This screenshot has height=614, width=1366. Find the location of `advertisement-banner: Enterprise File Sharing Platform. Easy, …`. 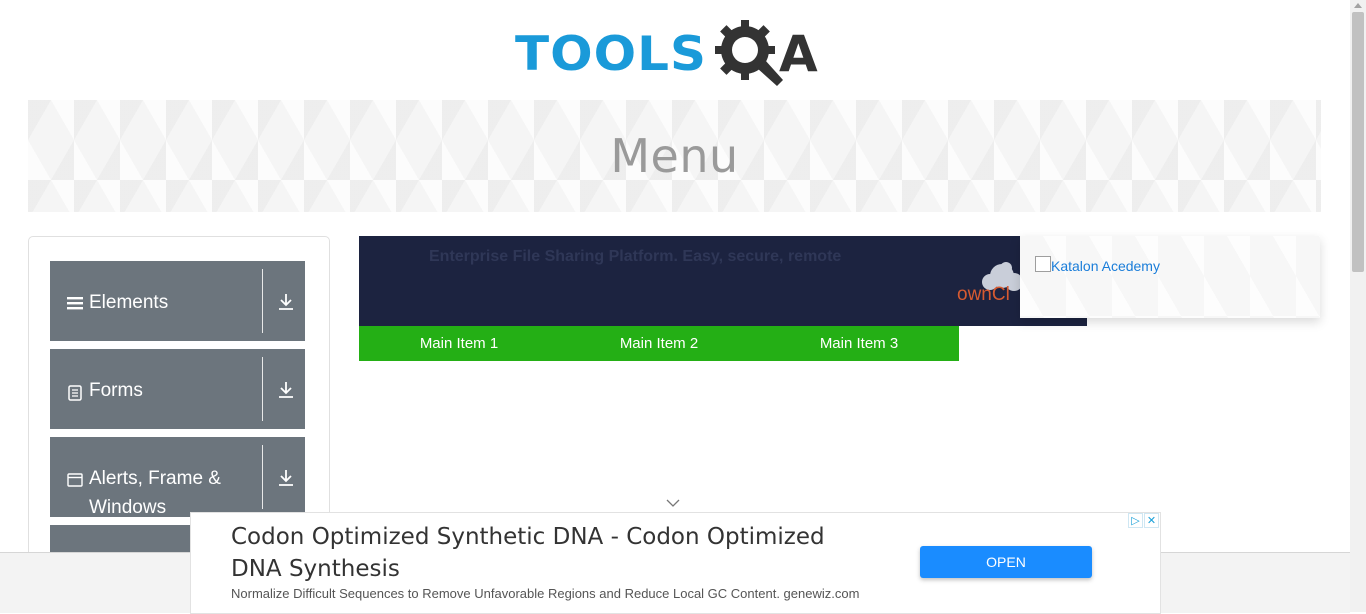

advertisement-banner: Enterprise File Sharing Platform. Easy, … is located at coordinates (723, 281).